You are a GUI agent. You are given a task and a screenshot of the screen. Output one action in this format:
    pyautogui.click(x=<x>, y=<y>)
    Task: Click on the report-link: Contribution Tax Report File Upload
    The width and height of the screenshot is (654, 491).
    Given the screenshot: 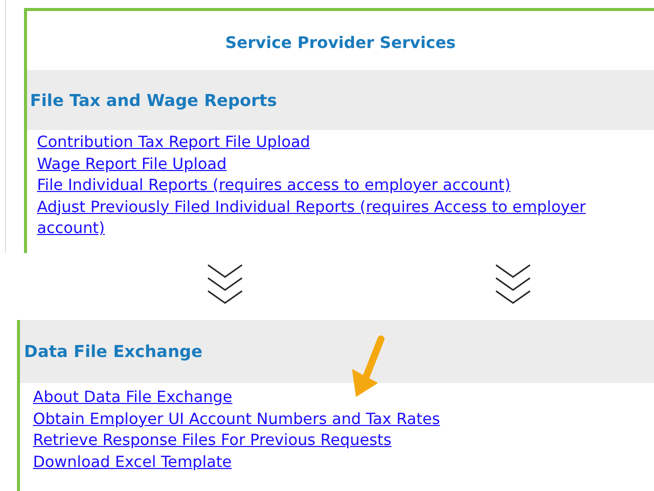 What is the action you would take?
    pyautogui.click(x=173, y=143)
    